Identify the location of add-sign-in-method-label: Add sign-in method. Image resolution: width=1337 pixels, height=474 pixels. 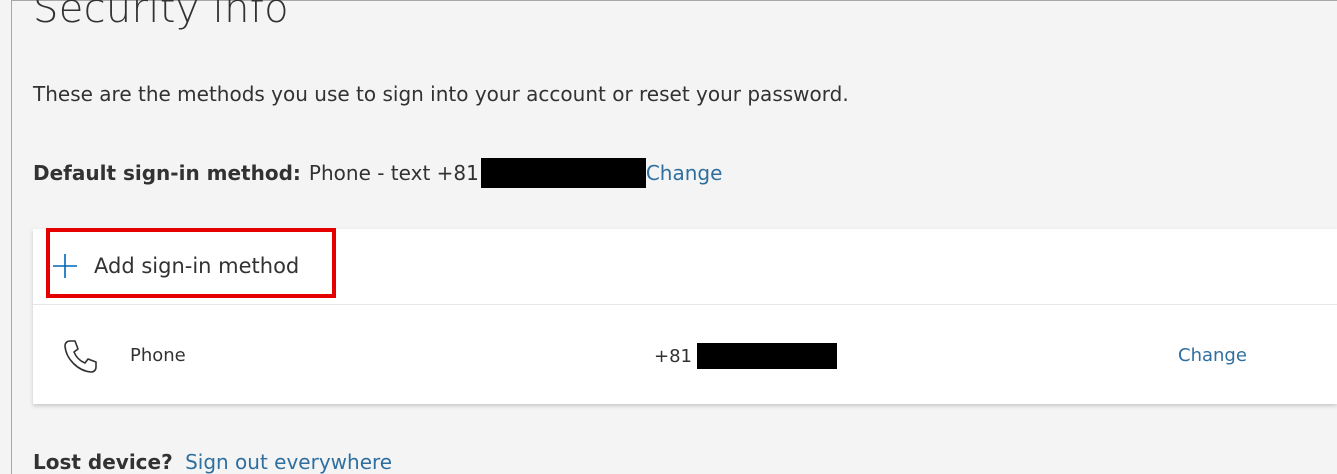
(197, 266).